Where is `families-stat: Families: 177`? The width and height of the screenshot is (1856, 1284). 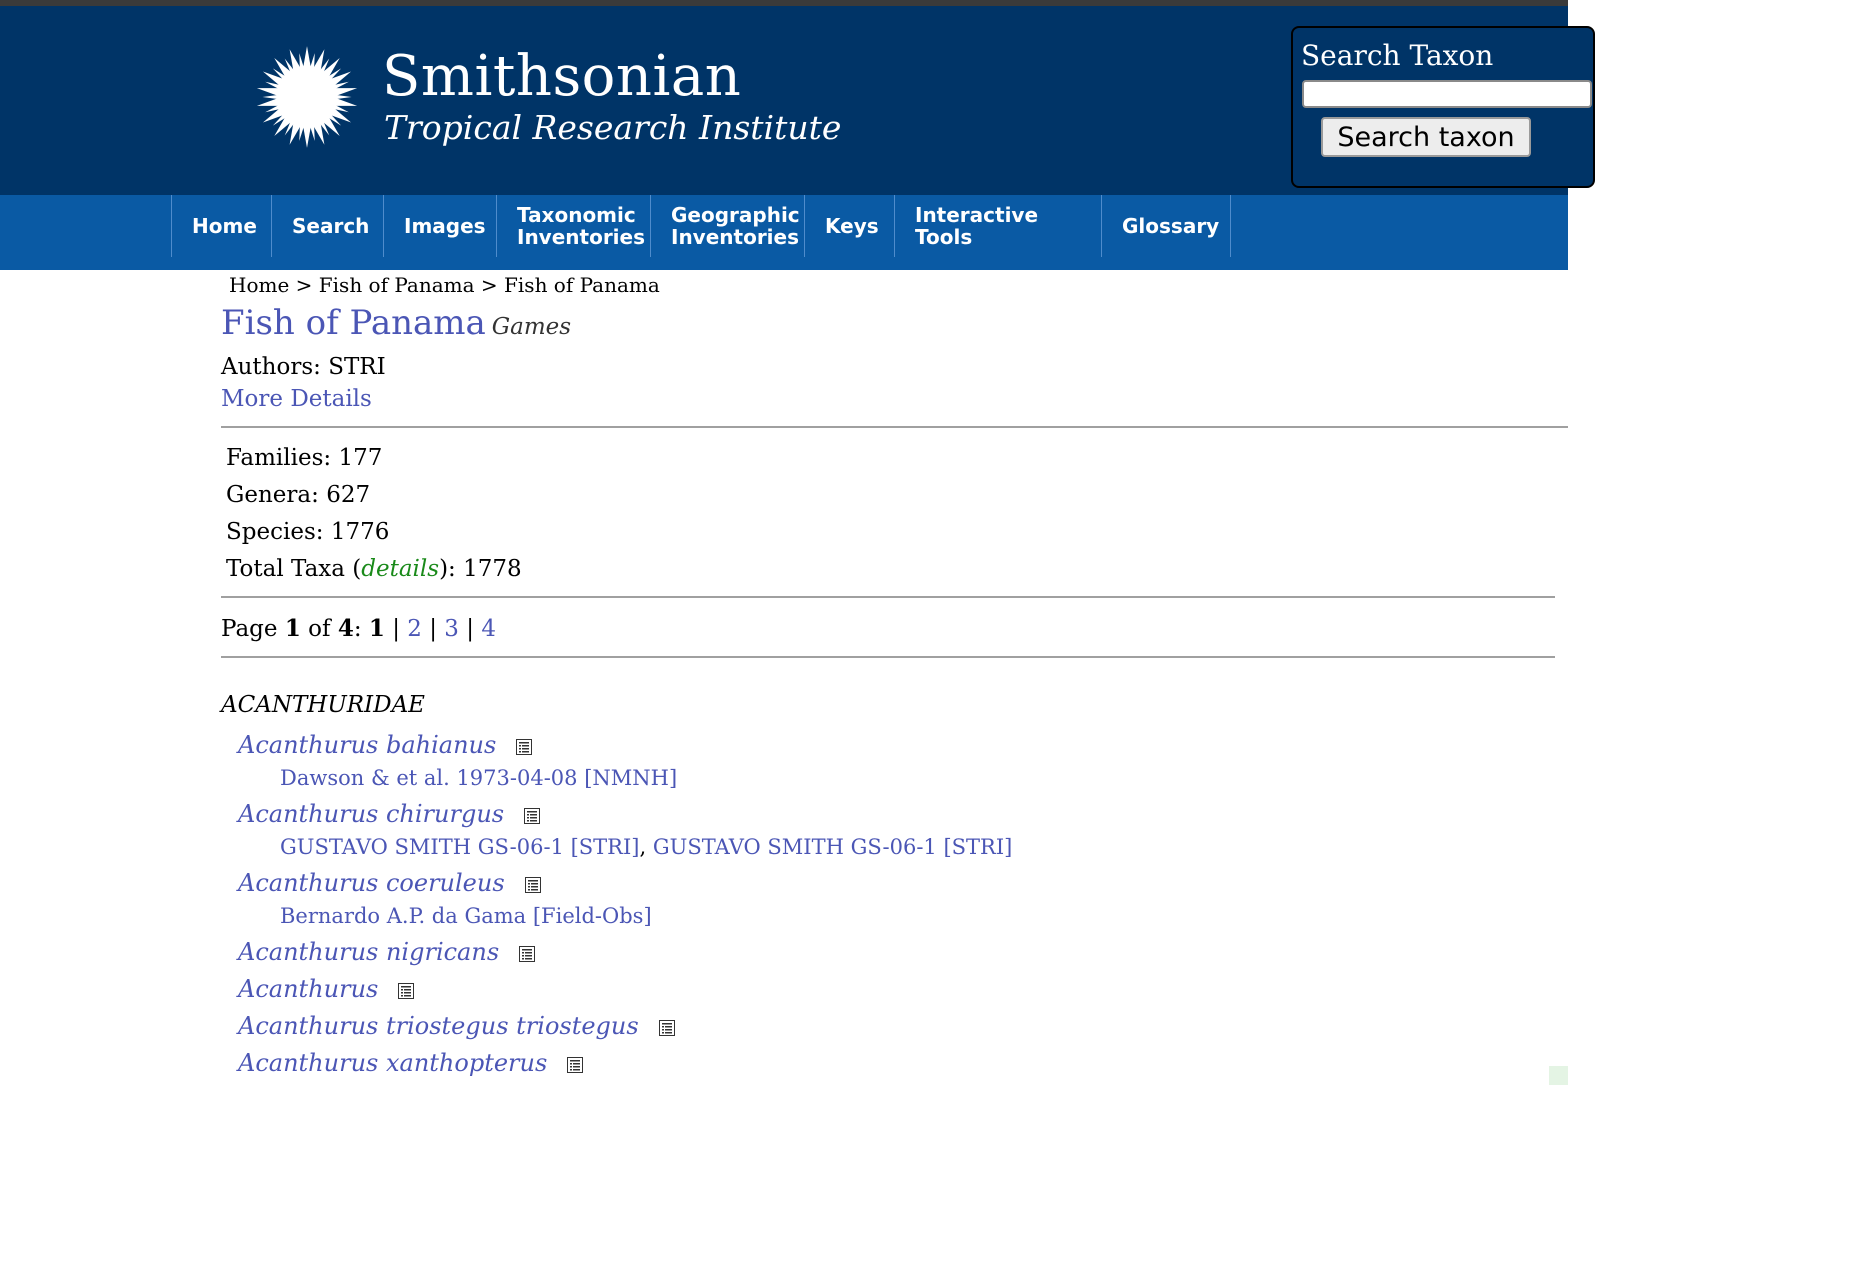
families-stat: Families: 177 is located at coordinates (304, 458).